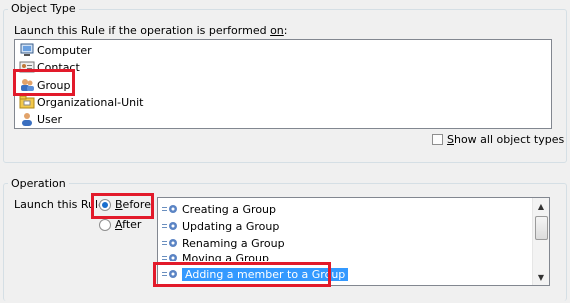 This screenshot has height=303, width=570. Describe the element at coordinates (498, 139) in the screenshot. I see `show-all-object-types-checkbox: Show all object types` at that location.